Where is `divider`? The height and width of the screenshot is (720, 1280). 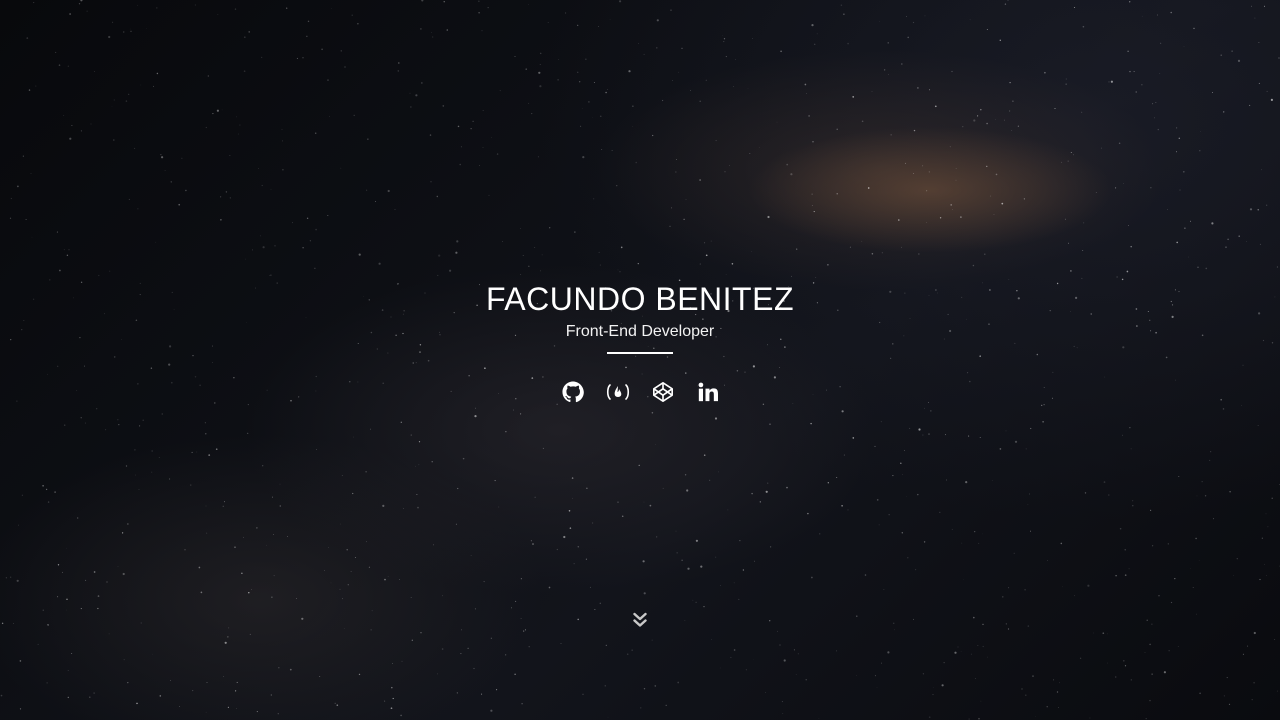
divider is located at coordinates (640, 353).